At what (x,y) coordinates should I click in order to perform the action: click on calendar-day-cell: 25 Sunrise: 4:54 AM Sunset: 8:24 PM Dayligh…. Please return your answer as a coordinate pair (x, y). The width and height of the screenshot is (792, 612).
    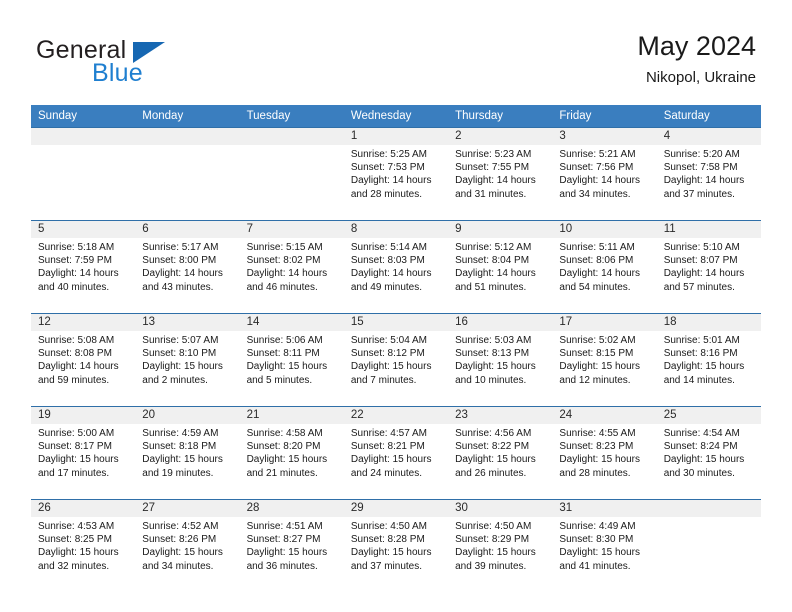
    Looking at the image, I should click on (708, 453).